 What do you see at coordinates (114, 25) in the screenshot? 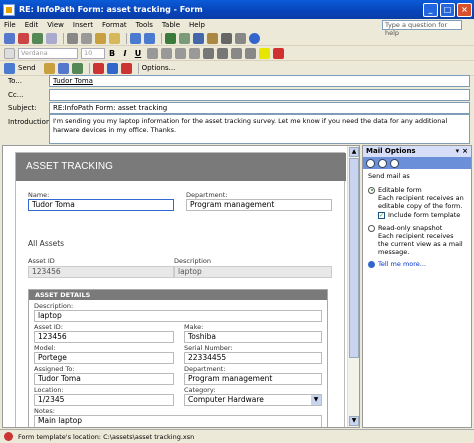
I see `menu-format: Format` at bounding box center [114, 25].